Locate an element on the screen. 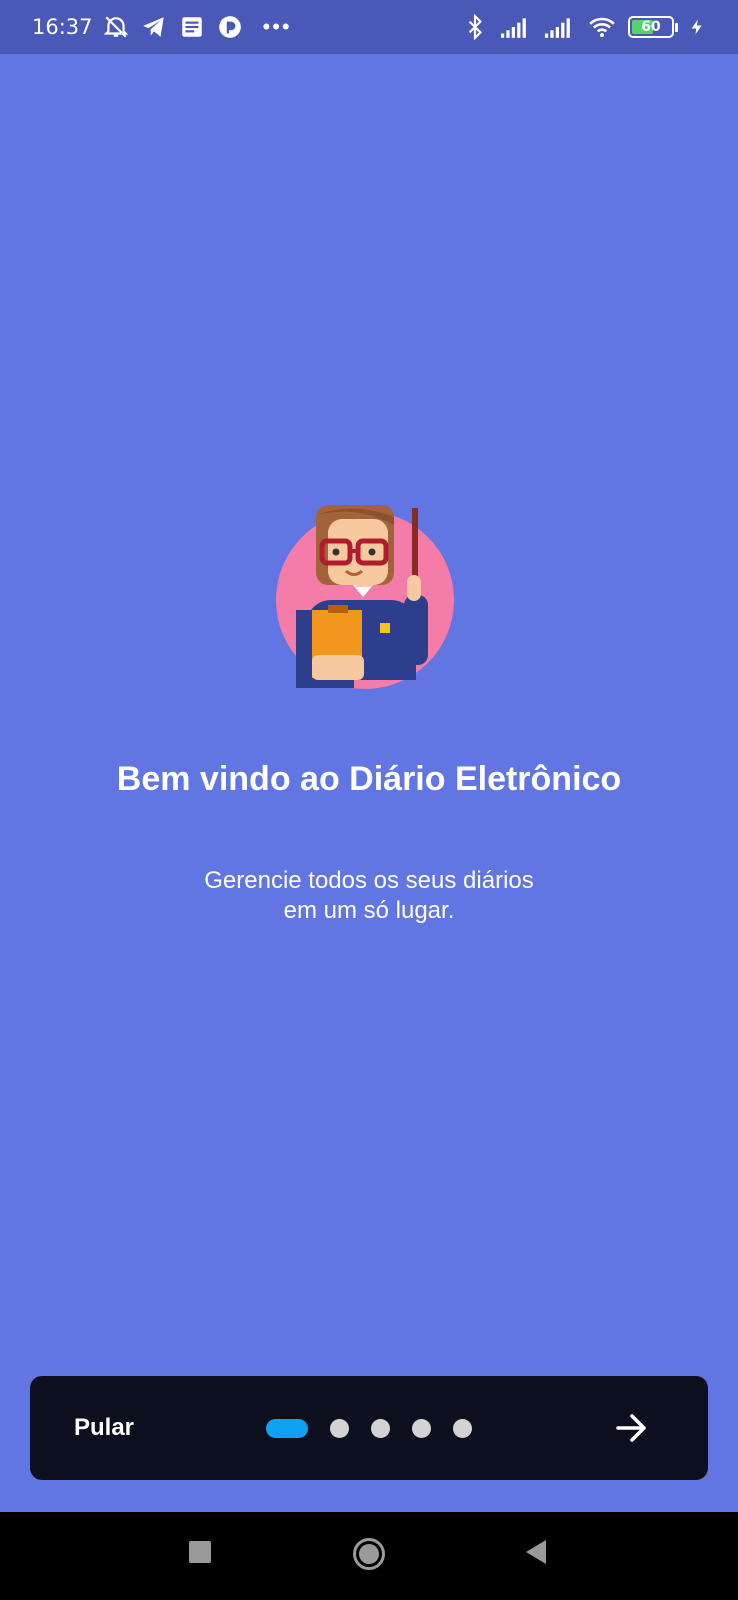 This screenshot has width=738, height=1600. battery-icon: 60 is located at coordinates (653, 27).